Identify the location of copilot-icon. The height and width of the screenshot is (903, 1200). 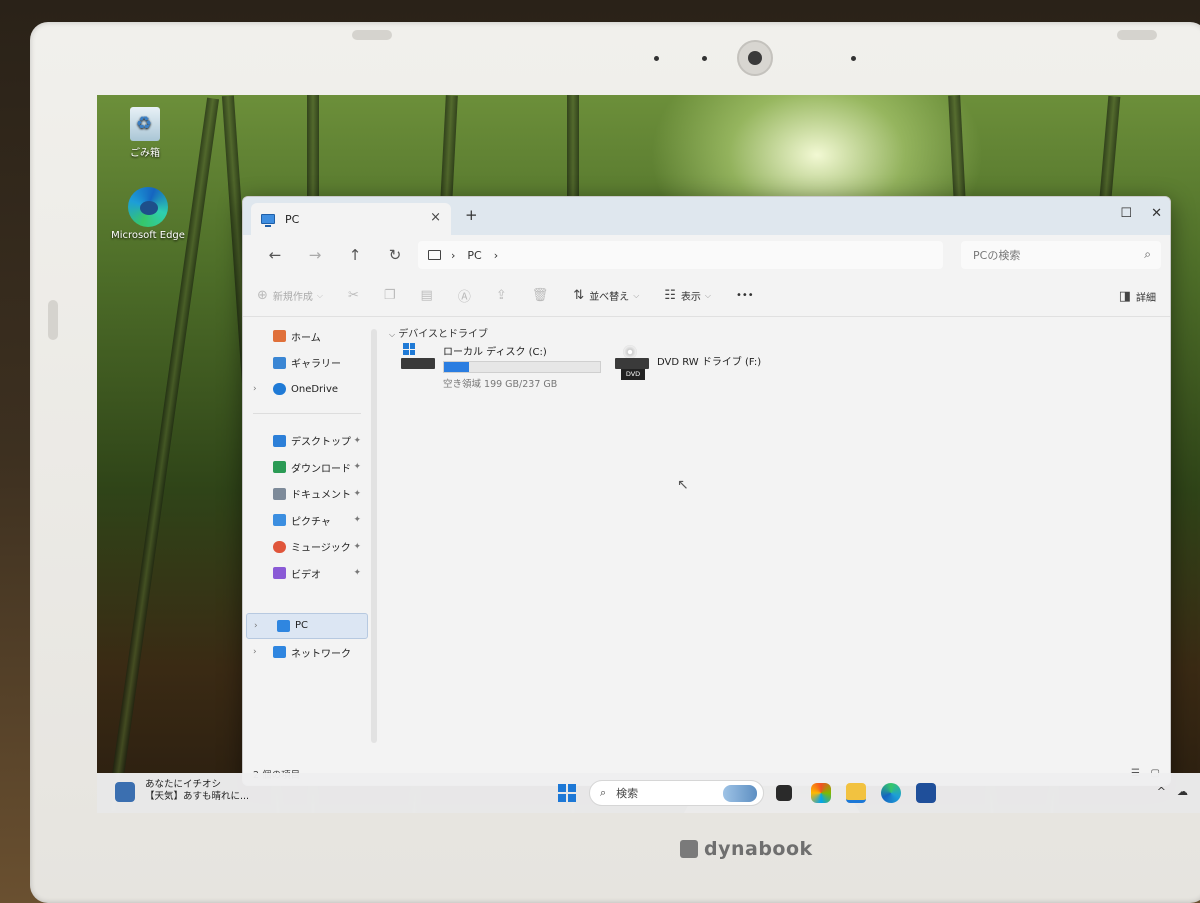
(821, 793).